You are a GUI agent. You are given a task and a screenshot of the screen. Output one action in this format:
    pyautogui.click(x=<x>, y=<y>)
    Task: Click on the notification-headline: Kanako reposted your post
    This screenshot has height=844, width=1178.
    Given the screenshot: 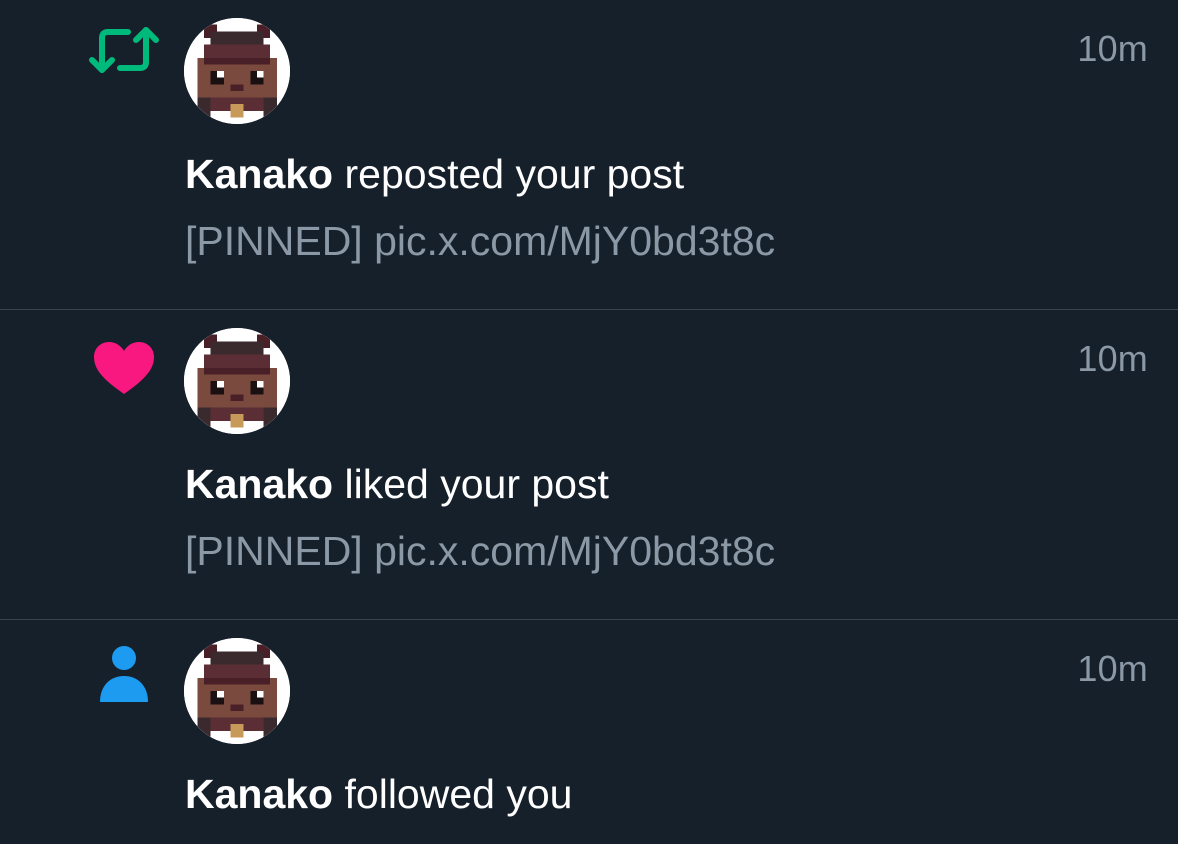 What is the action you would take?
    pyautogui.click(x=434, y=174)
    